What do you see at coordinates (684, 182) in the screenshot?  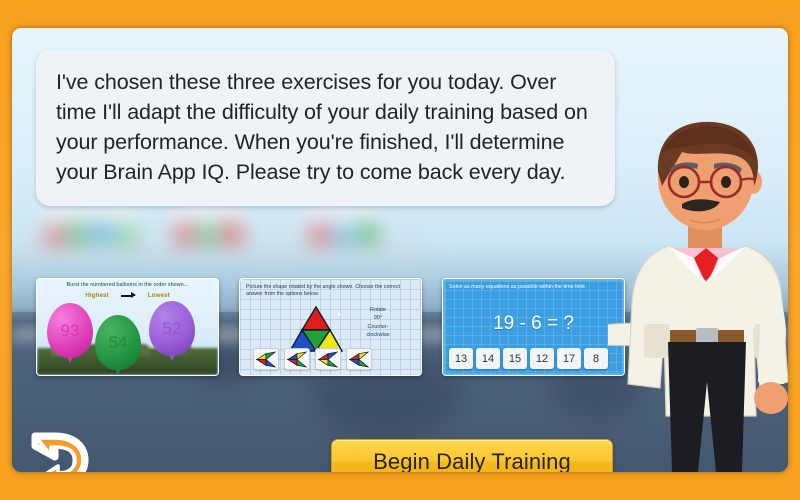 I see `doctor-eye-left` at bounding box center [684, 182].